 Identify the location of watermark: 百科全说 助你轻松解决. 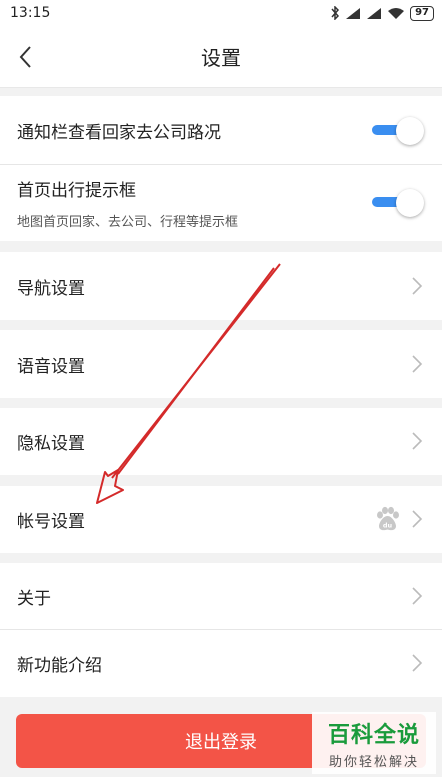
(374, 743).